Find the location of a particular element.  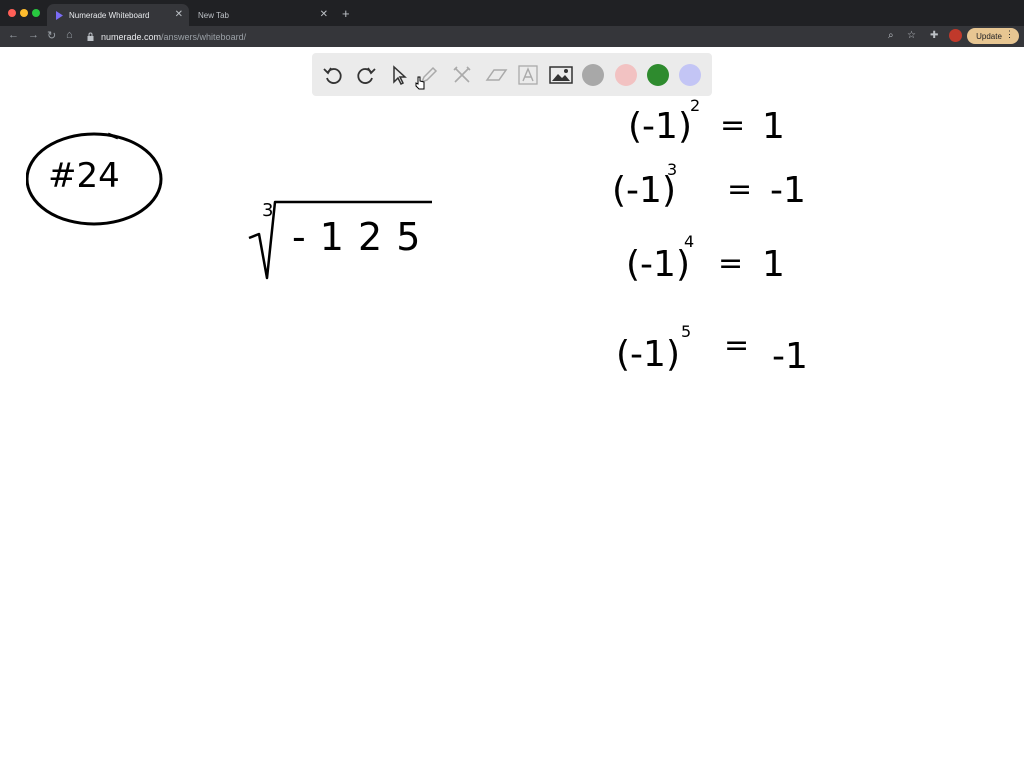

update-label: Update is located at coordinates (989, 36).